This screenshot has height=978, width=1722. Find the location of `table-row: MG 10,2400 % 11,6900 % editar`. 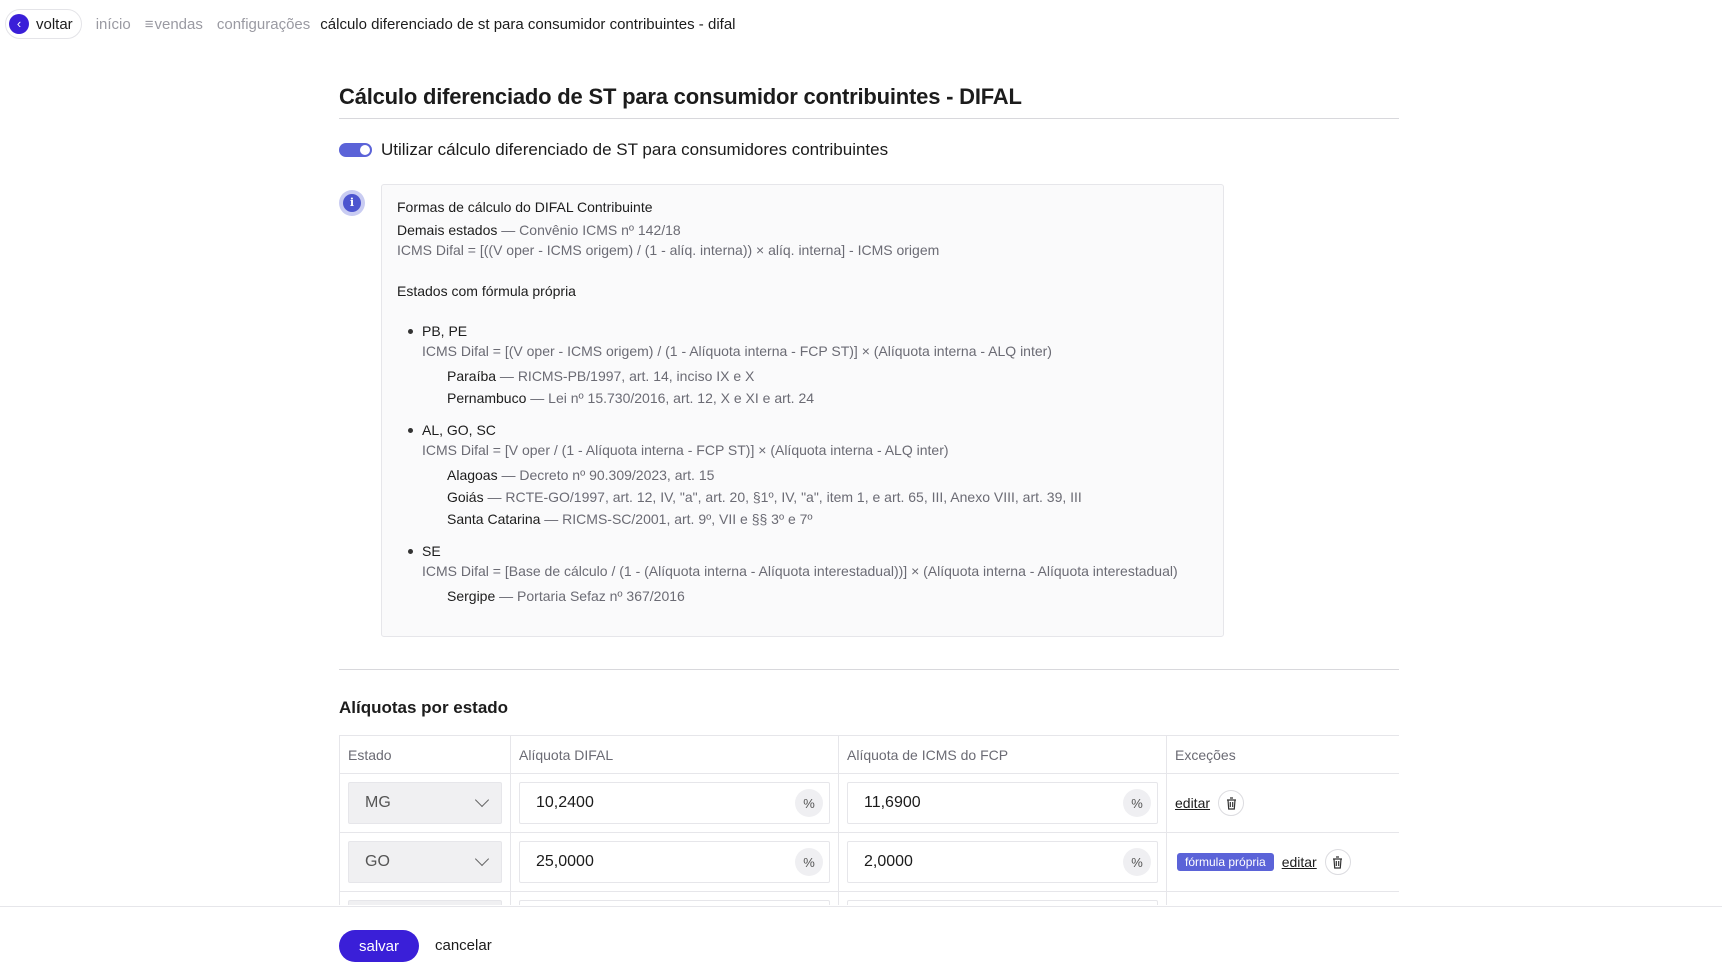

table-row: MG 10,2400 % 11,6900 % editar is located at coordinates (869, 803).